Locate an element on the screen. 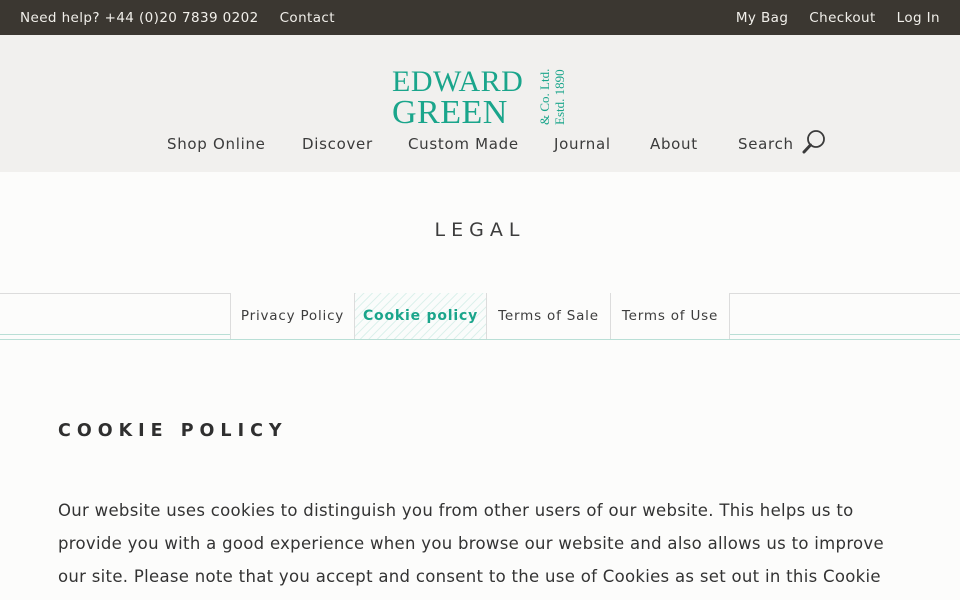  logo-side-1: & Co. Ltd. is located at coordinates (544, 97).